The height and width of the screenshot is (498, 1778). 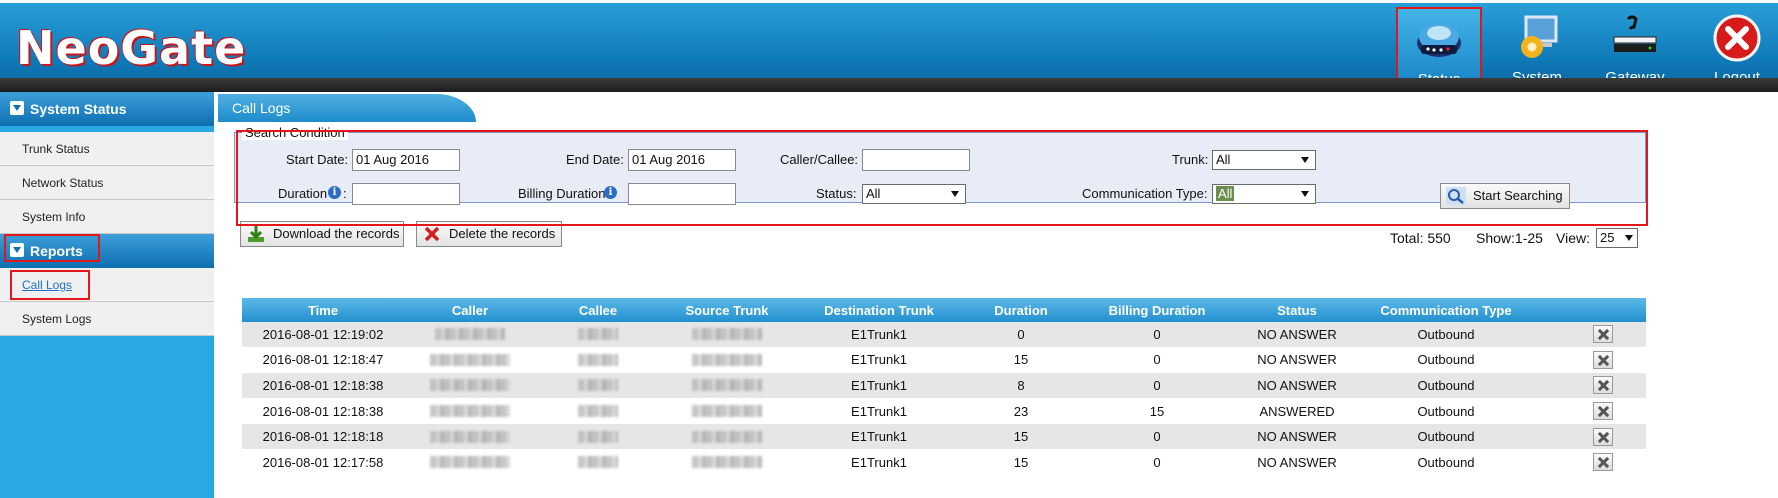 I want to click on cell-time: 2016-08-01 12:19:02, so click(x=323, y=334).